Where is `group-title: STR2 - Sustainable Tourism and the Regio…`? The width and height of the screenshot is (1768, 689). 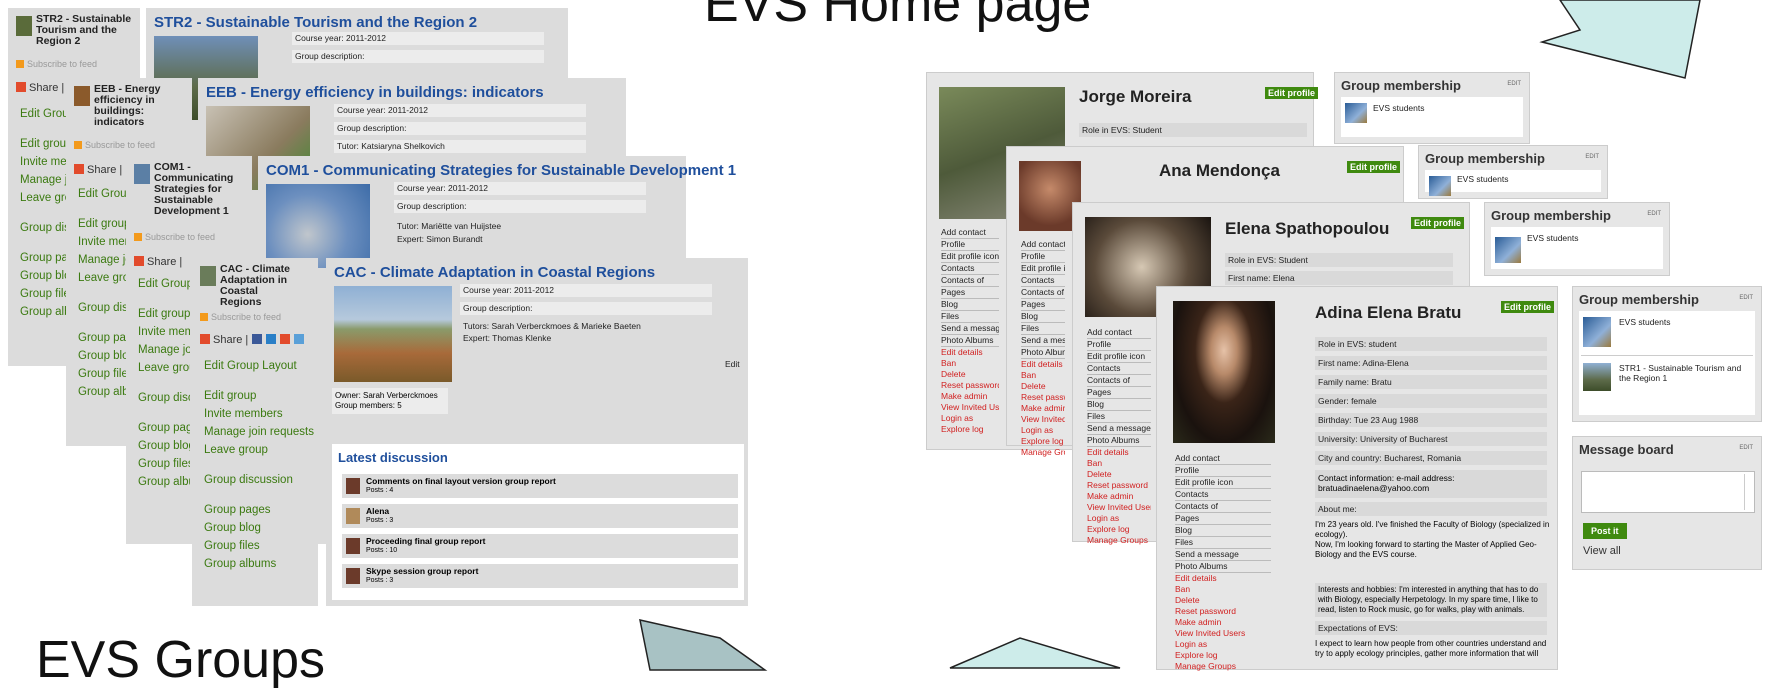 group-title: STR2 - Sustainable Tourism and the Regio… is located at coordinates (315, 22).